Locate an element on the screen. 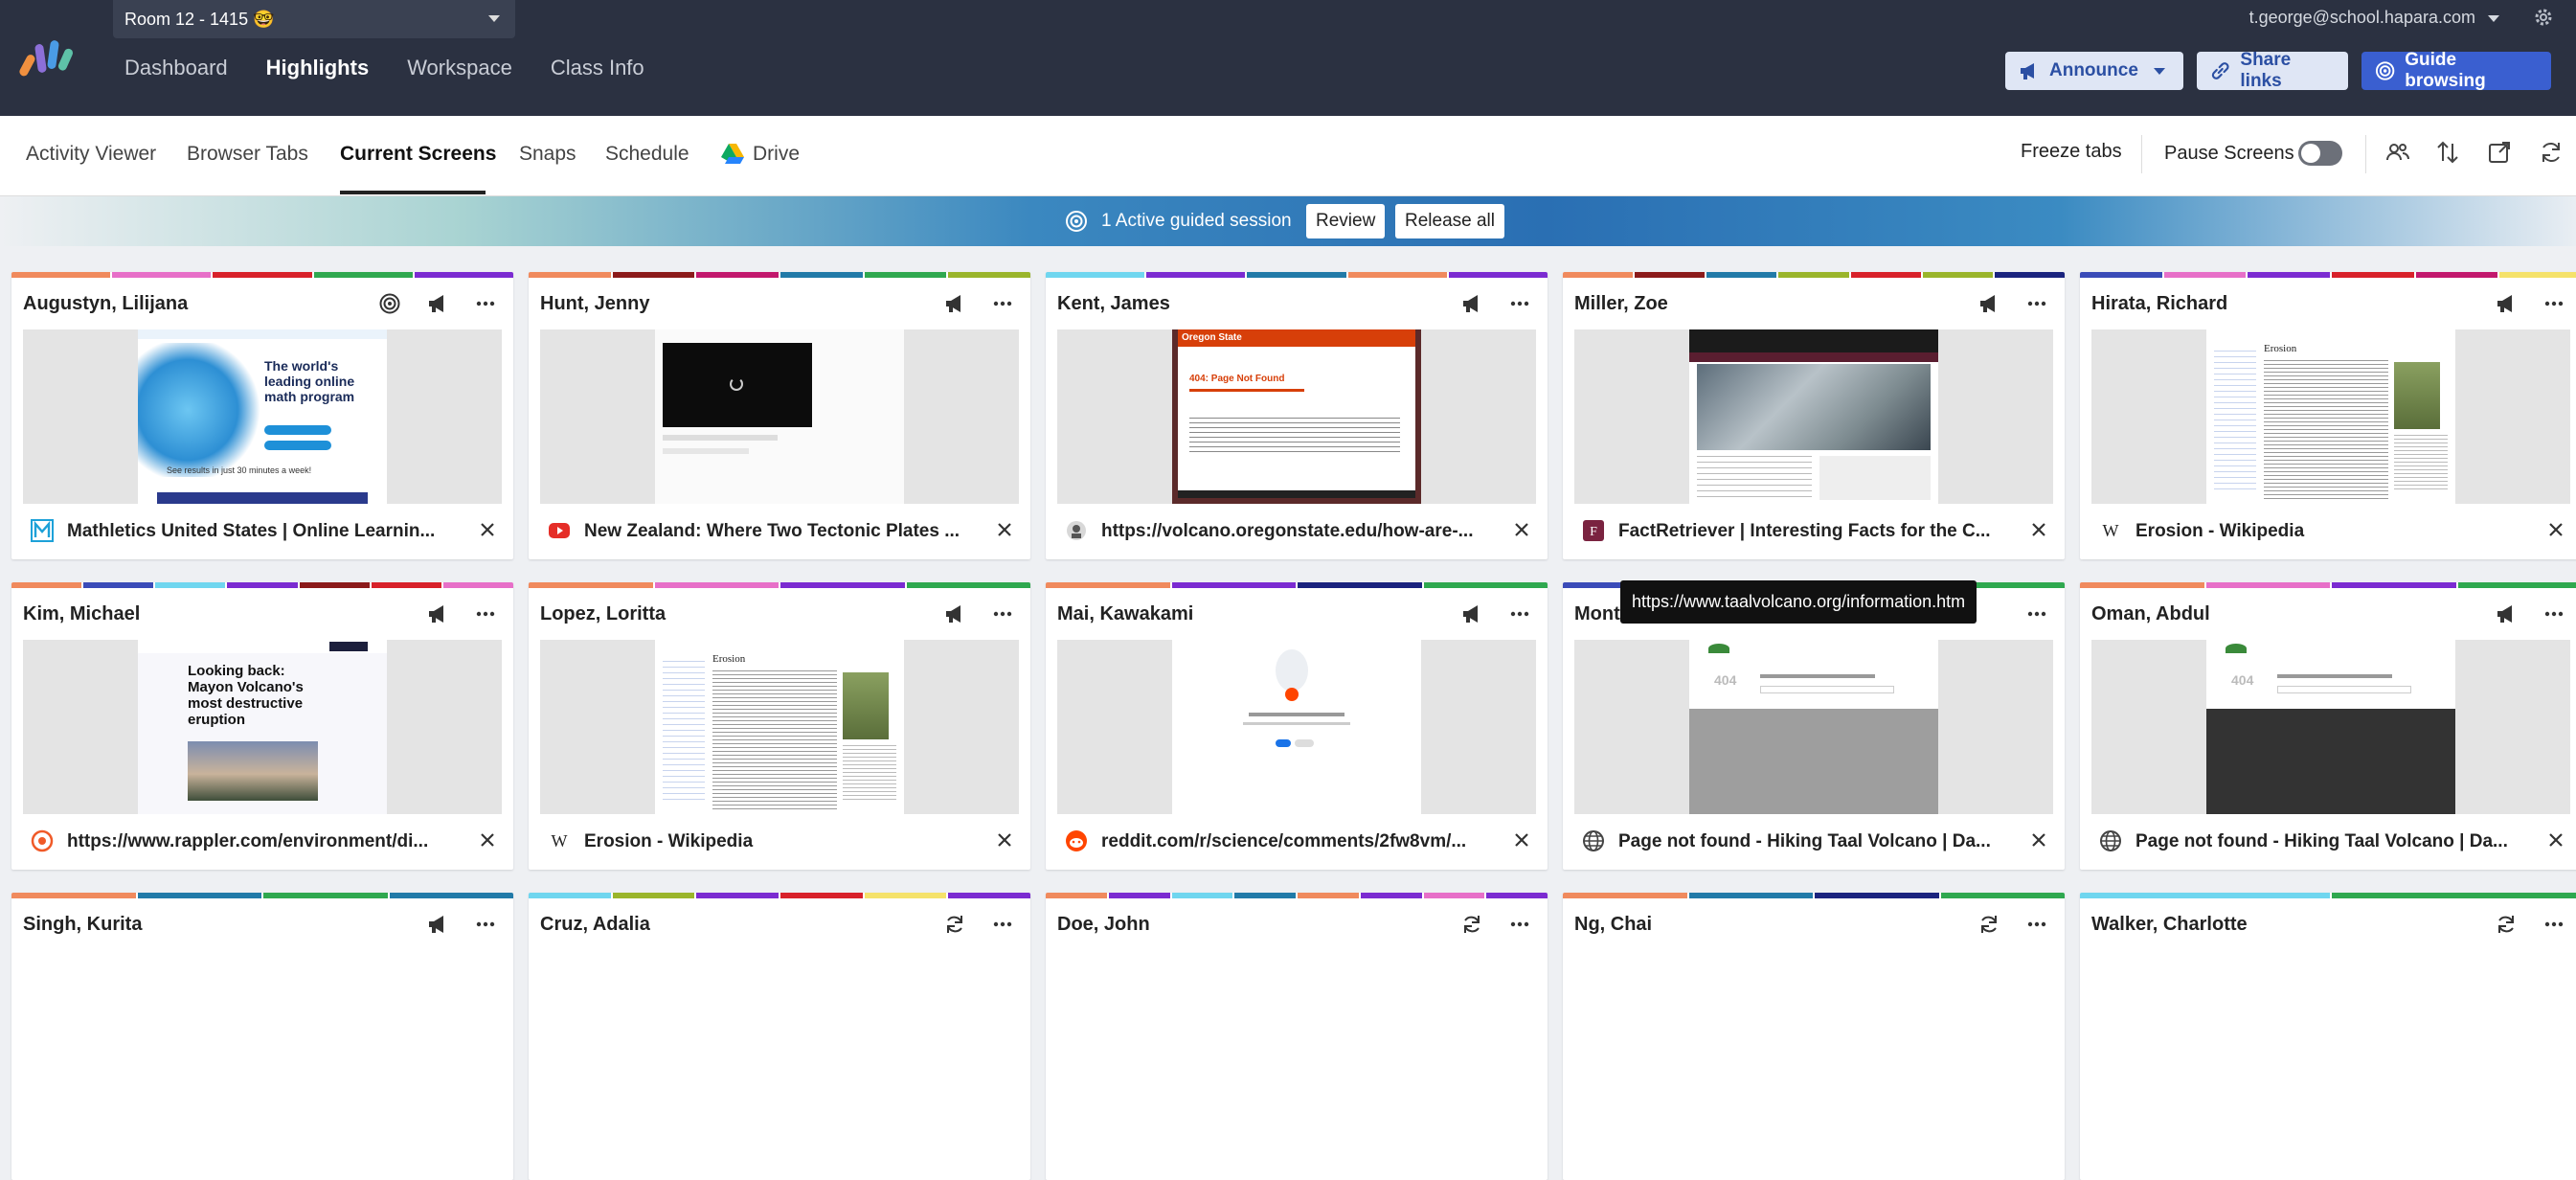 This screenshot has width=2576, height=1180. student-name: Hunt, Jenny is located at coordinates (594, 304).